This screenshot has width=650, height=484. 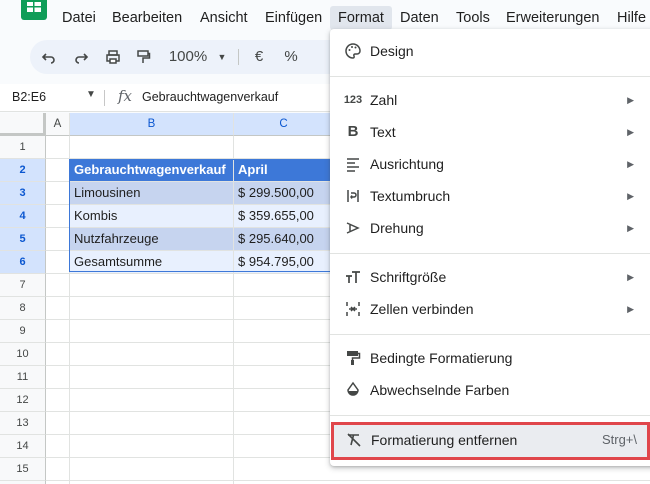 I want to click on row-header: 13, so click(x=23, y=423).